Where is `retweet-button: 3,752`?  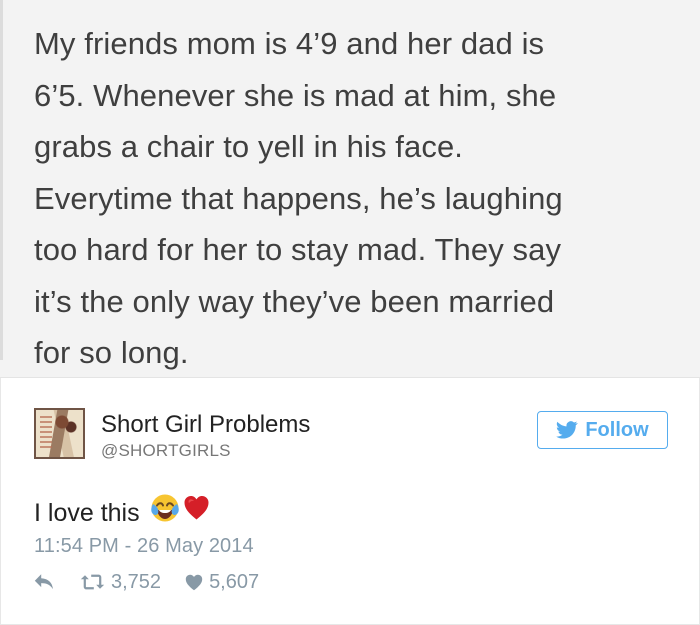
retweet-button: 3,752 is located at coordinates (120, 582).